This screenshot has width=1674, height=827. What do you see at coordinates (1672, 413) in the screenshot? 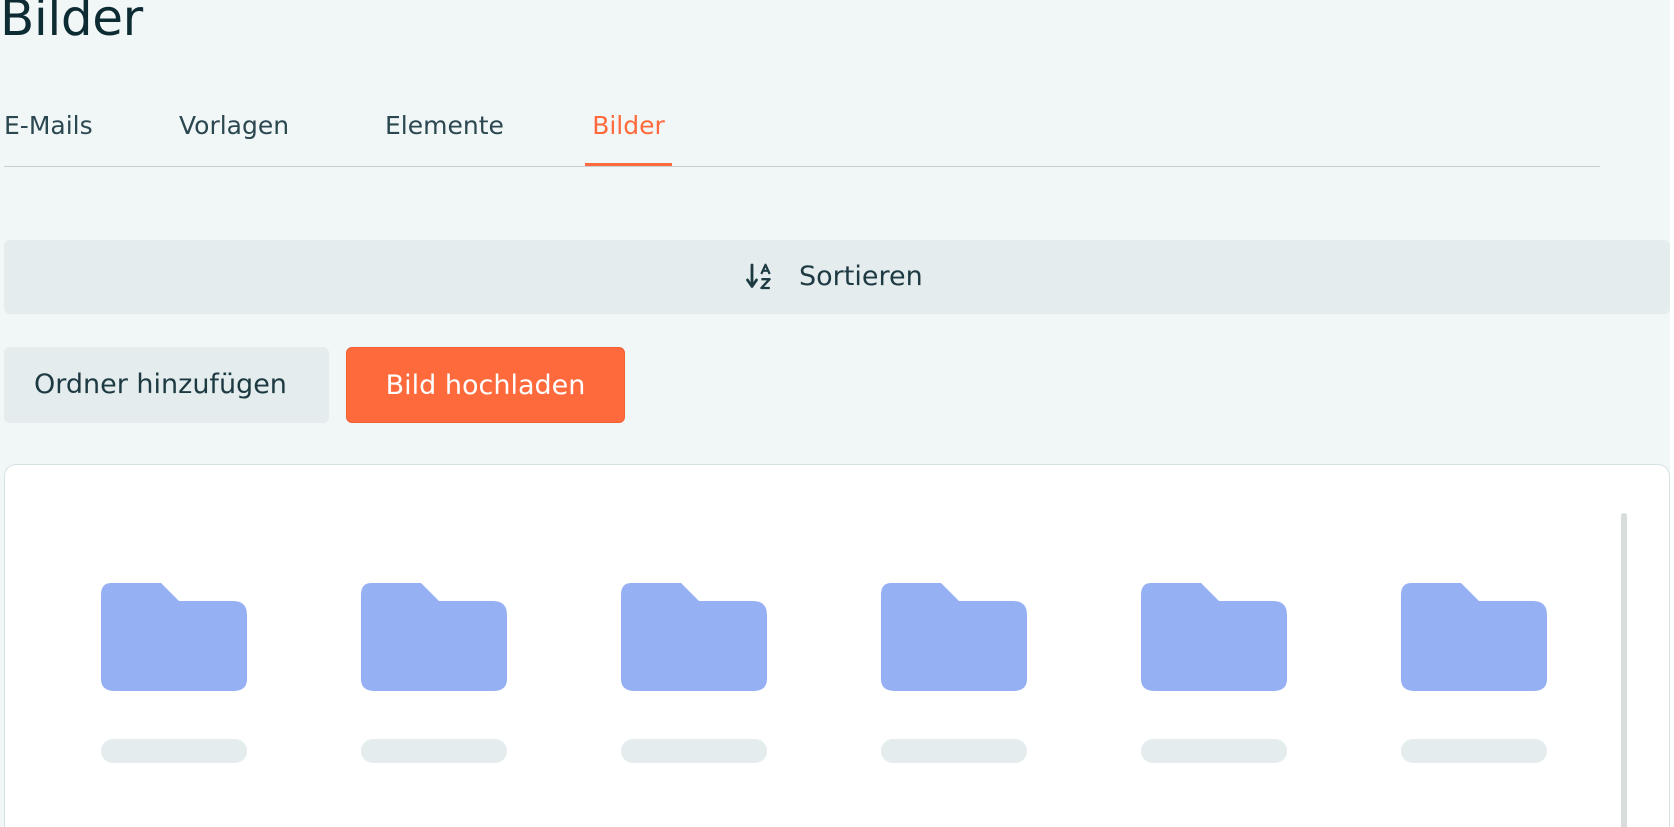
I see `page-edge` at bounding box center [1672, 413].